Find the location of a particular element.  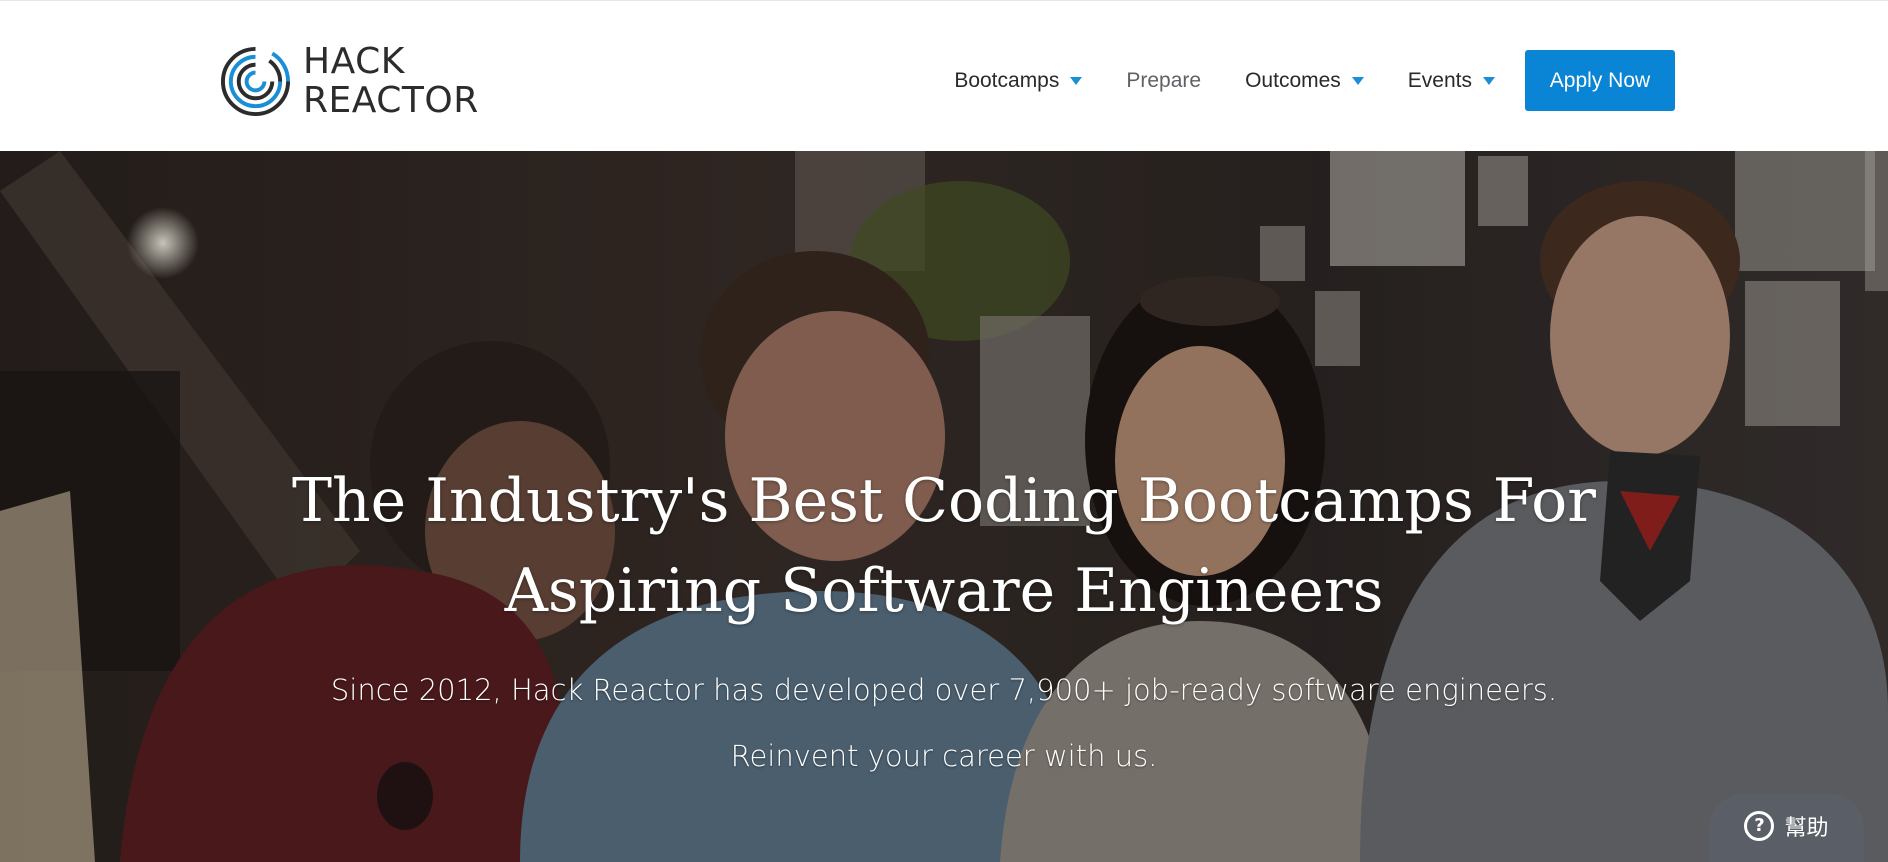

logo-wordmark-line1: HACK is located at coordinates (354, 61).